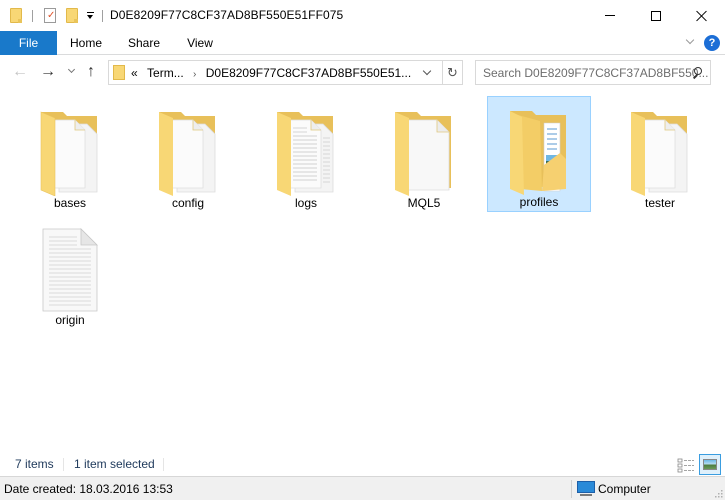 This screenshot has height=500, width=725. What do you see at coordinates (134, 73) in the screenshot?
I see `breadcrumb-overflow: «` at bounding box center [134, 73].